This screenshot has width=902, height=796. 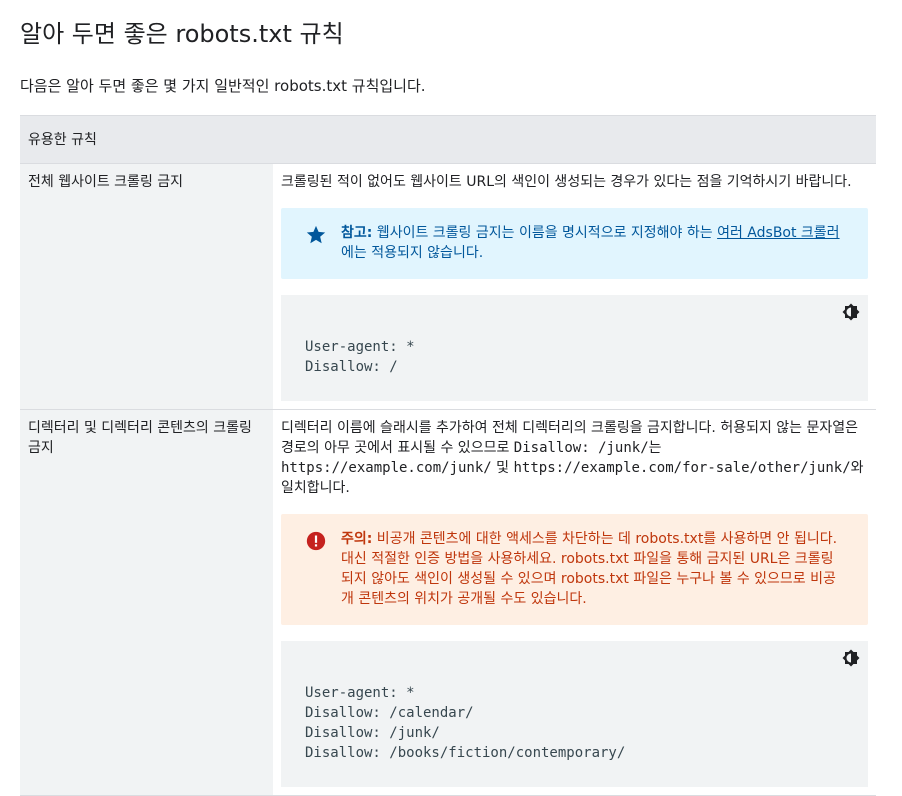 What do you see at coordinates (316, 541) in the screenshot?
I see `exclamation-circle-icon` at bounding box center [316, 541].